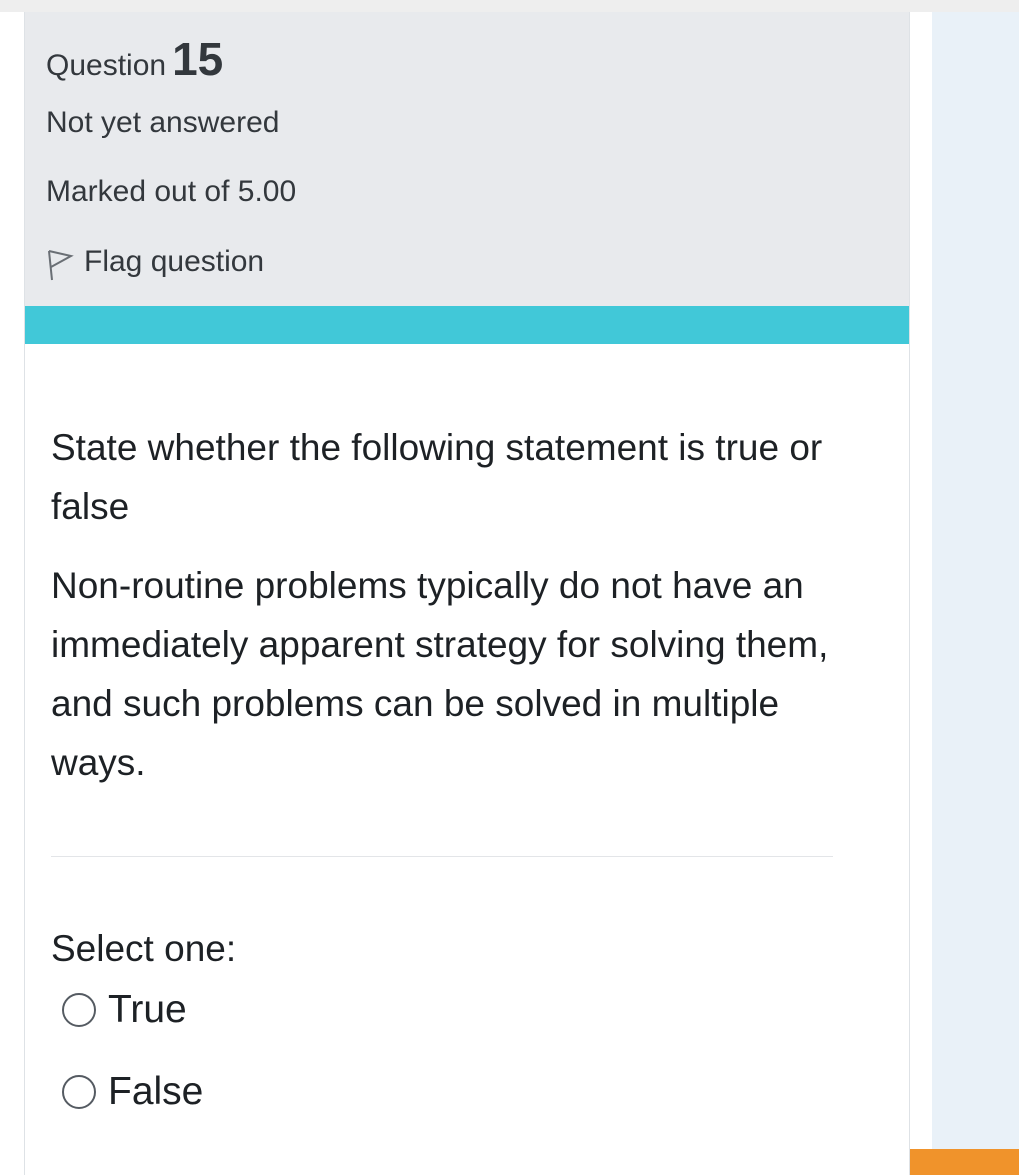 Image resolution: width=1019 pixels, height=1175 pixels. What do you see at coordinates (198, 59) in the screenshot?
I see `question-number-value: 15` at bounding box center [198, 59].